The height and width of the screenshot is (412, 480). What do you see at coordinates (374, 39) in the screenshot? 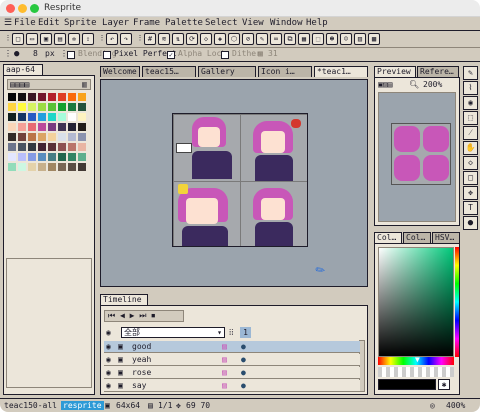
I see `pattern-icon: ▩` at bounding box center [374, 39].